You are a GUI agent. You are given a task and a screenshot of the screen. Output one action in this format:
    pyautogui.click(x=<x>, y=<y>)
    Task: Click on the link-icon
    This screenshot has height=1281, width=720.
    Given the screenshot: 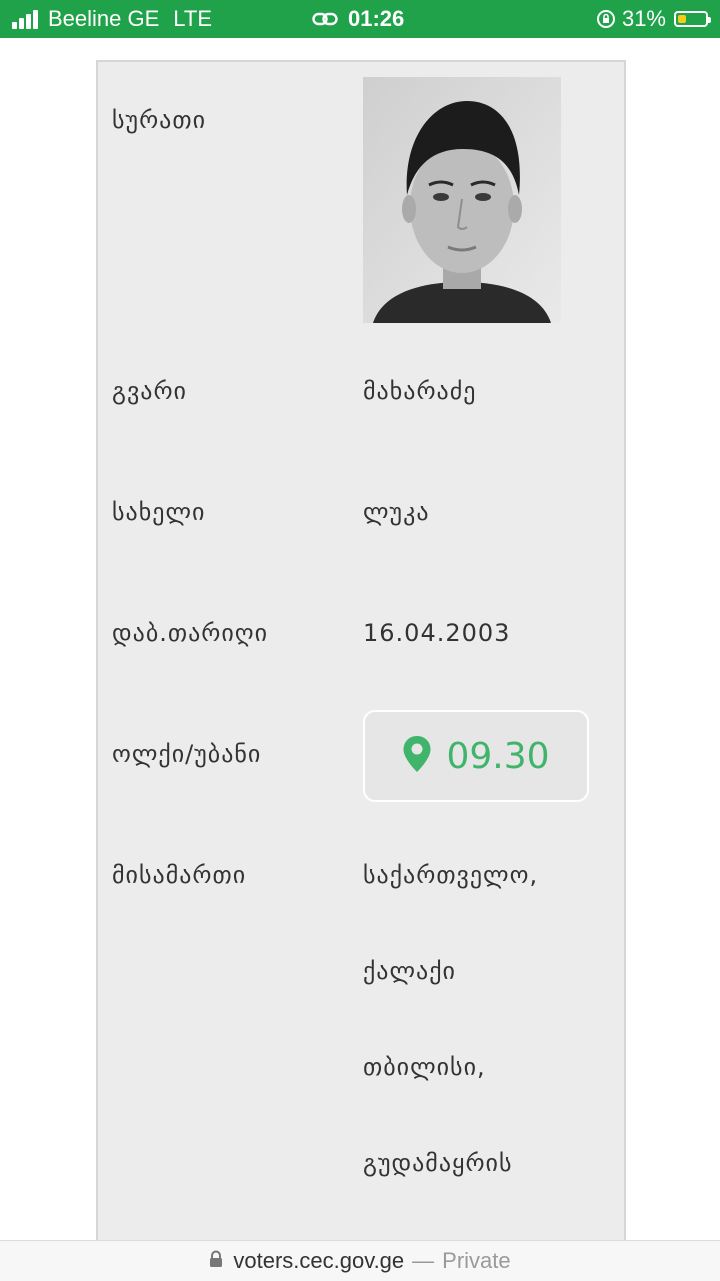 What is the action you would take?
    pyautogui.click(x=325, y=19)
    